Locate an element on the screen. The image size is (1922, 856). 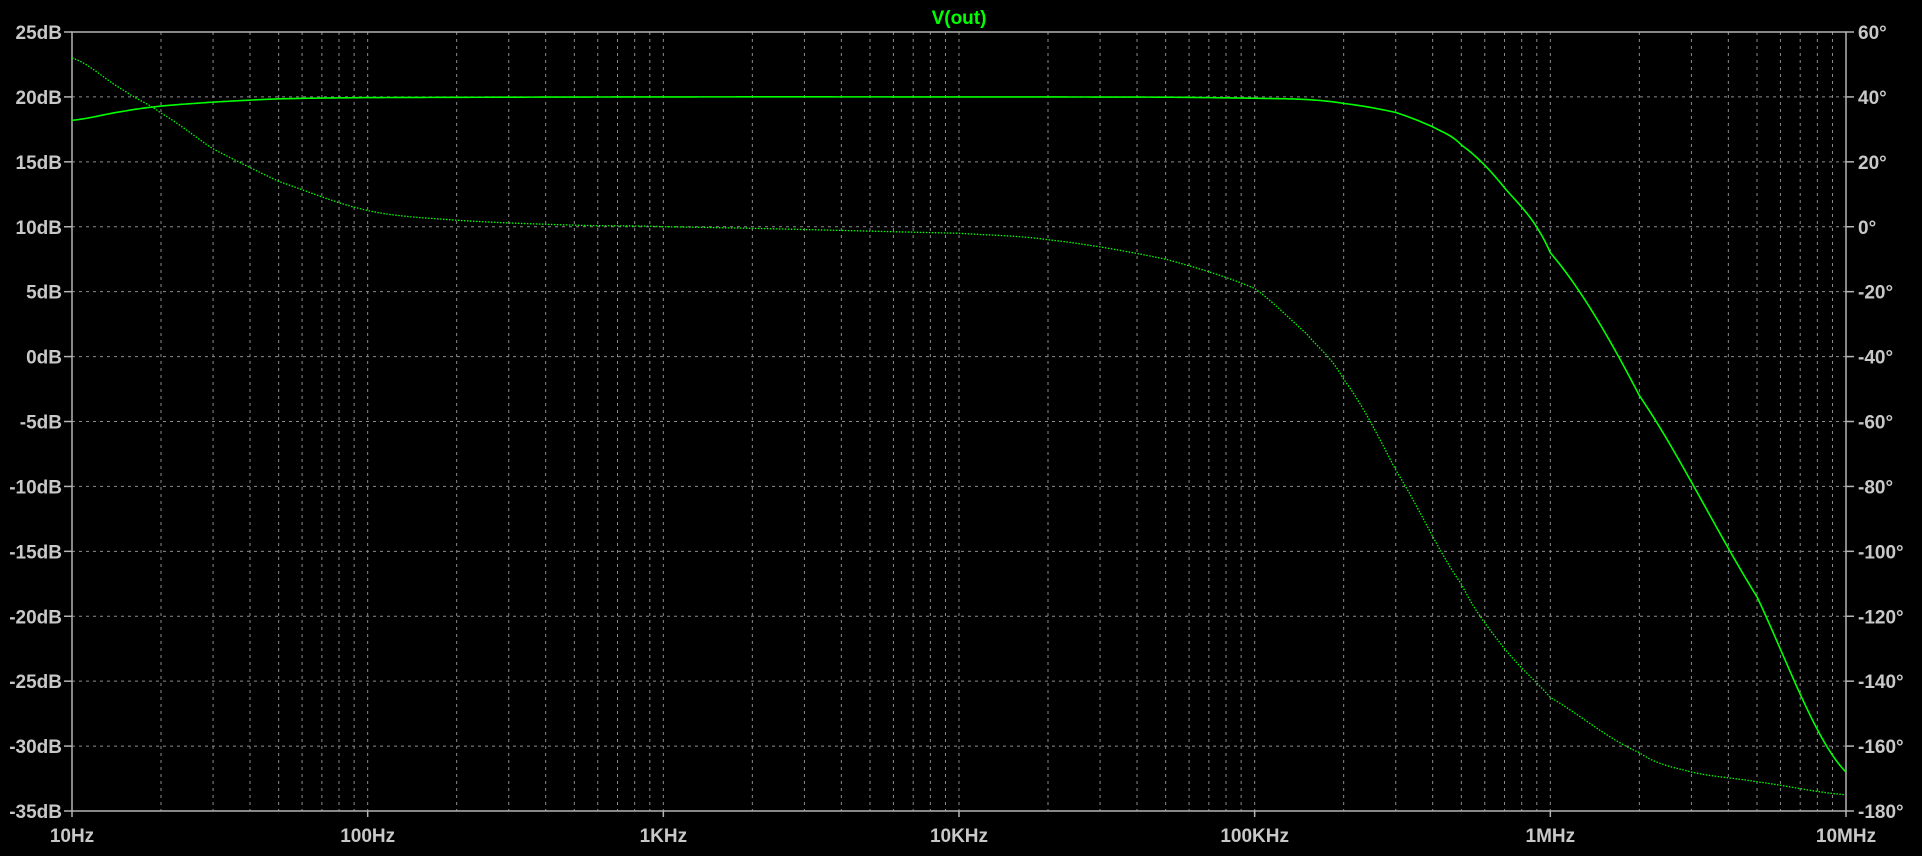
right-axis-label: -120° is located at coordinates (1881, 617).